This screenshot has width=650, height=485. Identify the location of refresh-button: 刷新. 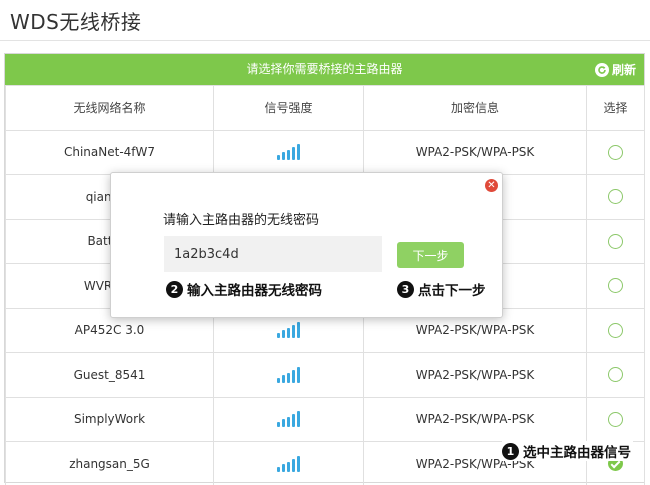
(615, 69).